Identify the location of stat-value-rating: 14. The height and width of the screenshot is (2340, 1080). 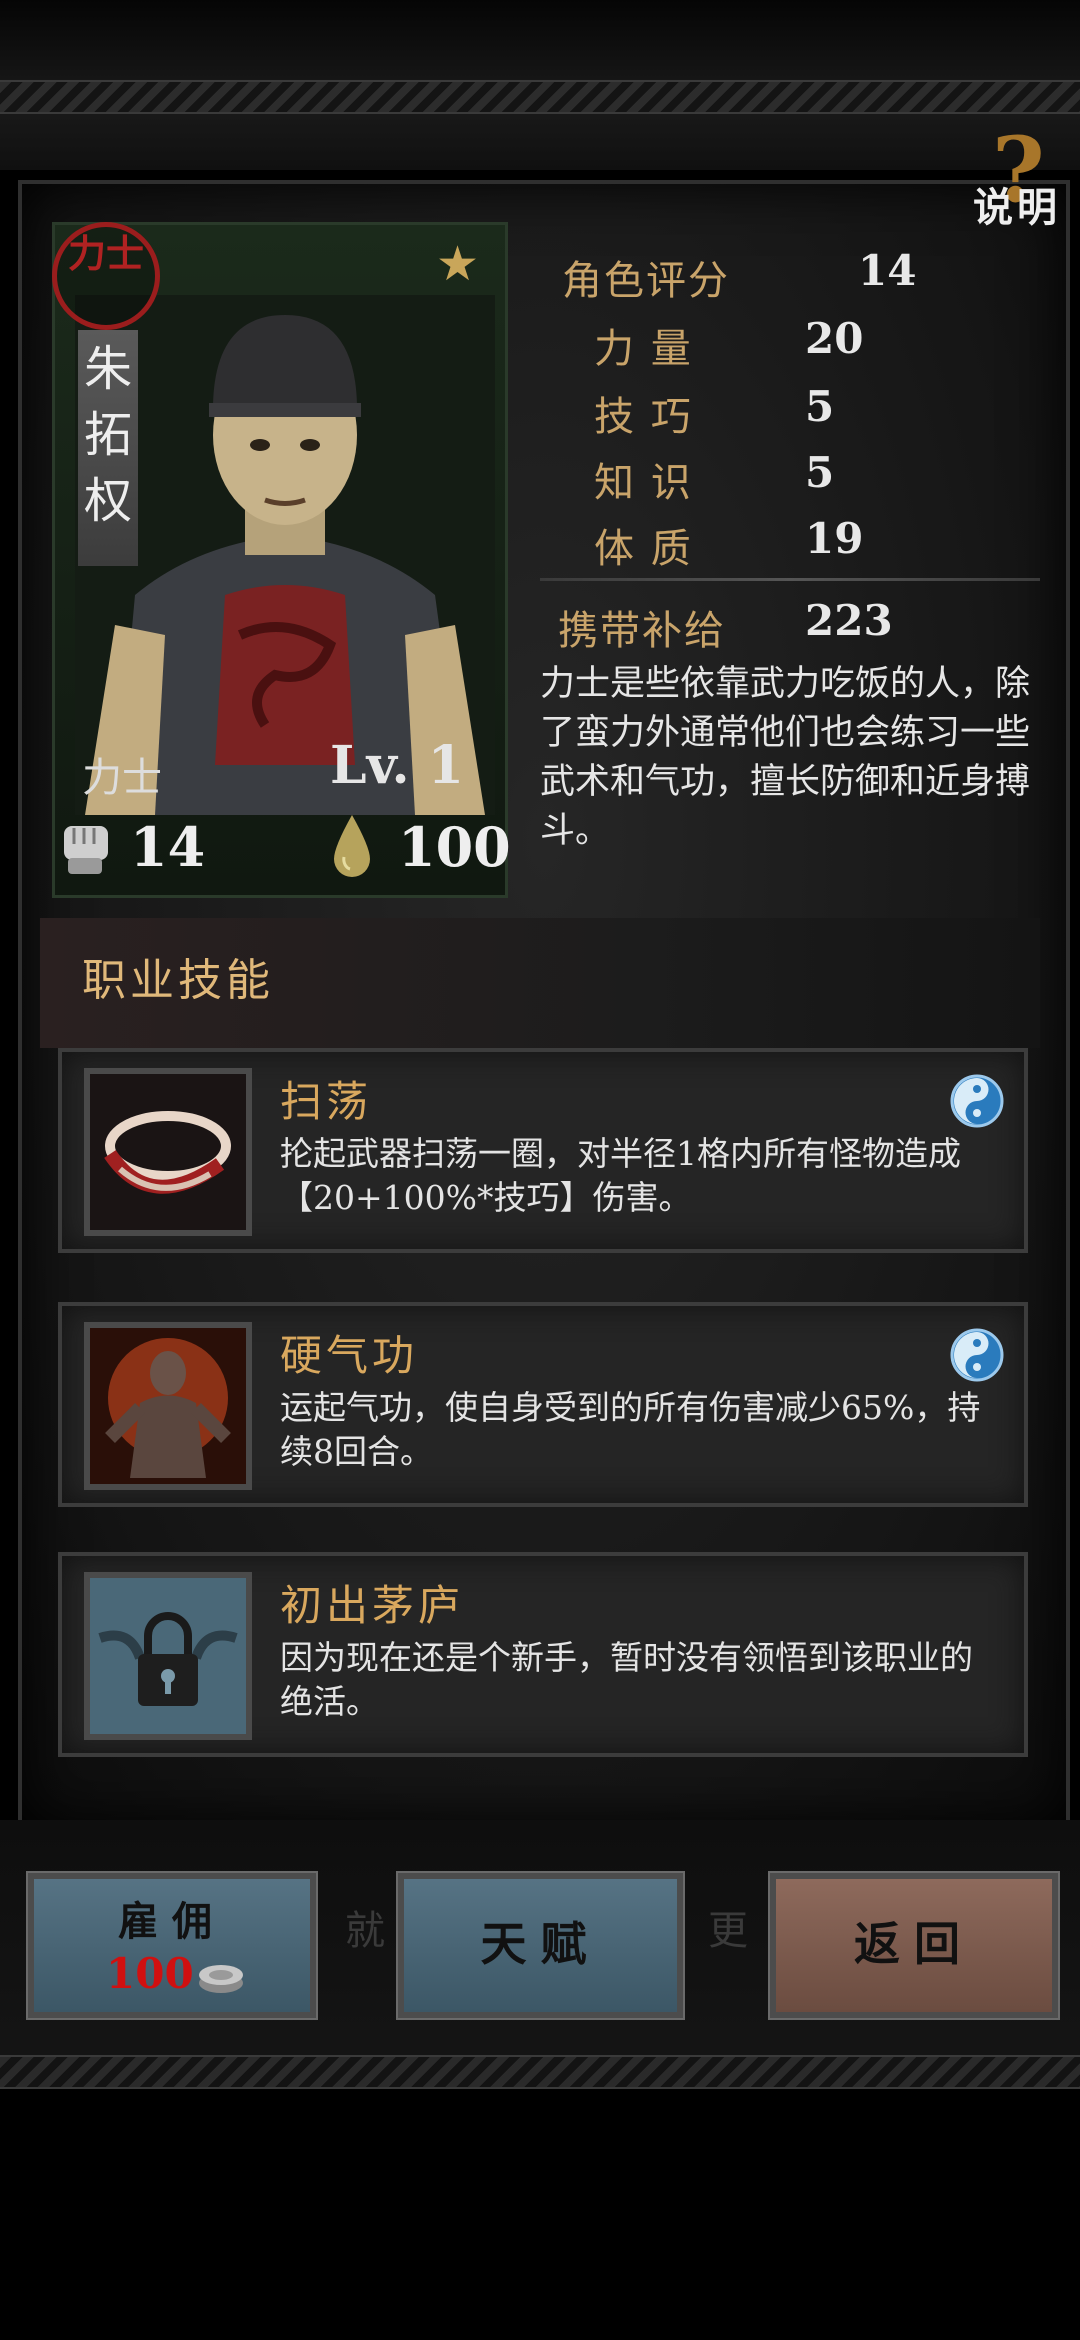
(887, 270).